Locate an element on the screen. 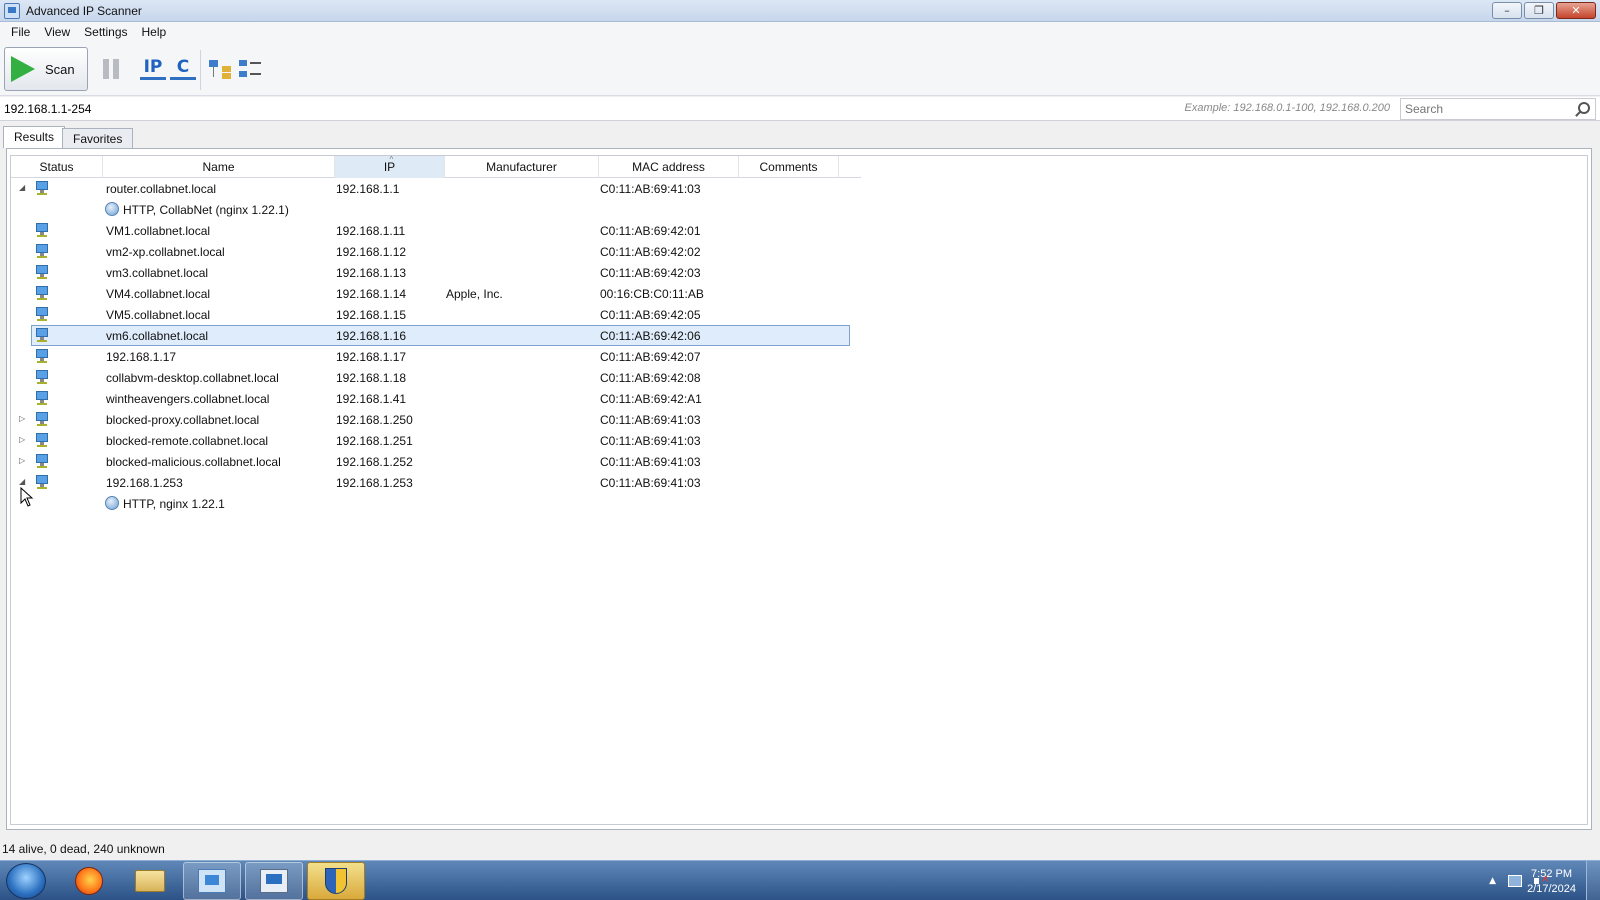 The width and height of the screenshot is (1600, 900). service-row: HTTP, nginx 1.22.1 is located at coordinates (799, 503).